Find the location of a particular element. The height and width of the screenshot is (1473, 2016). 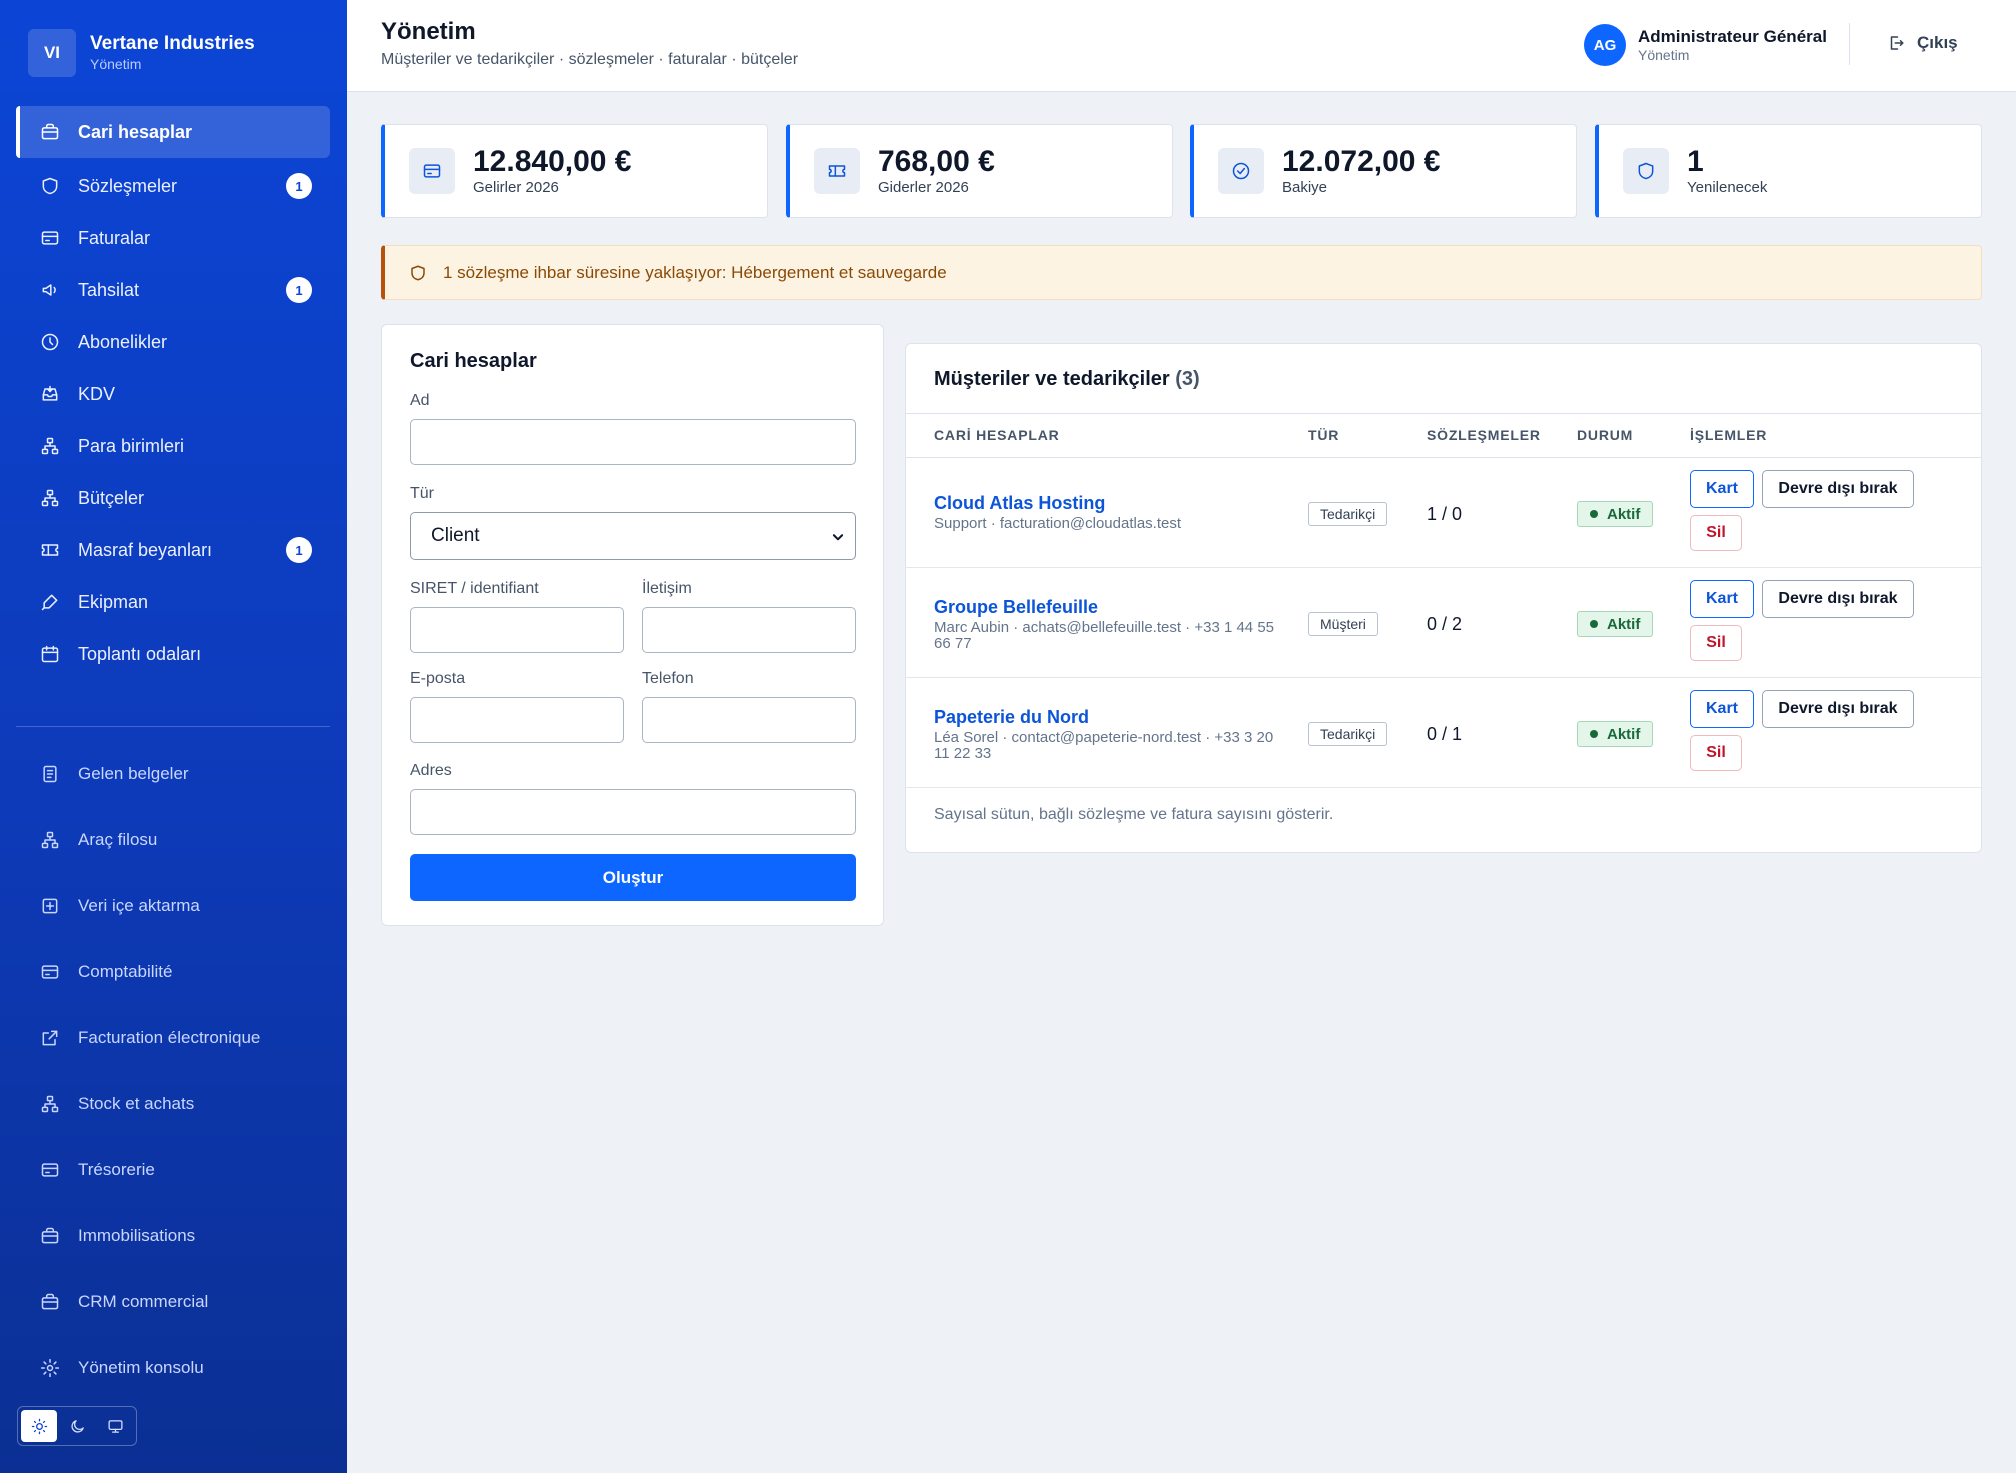

sidebar-item-label: Araç filosu is located at coordinates (118, 839).